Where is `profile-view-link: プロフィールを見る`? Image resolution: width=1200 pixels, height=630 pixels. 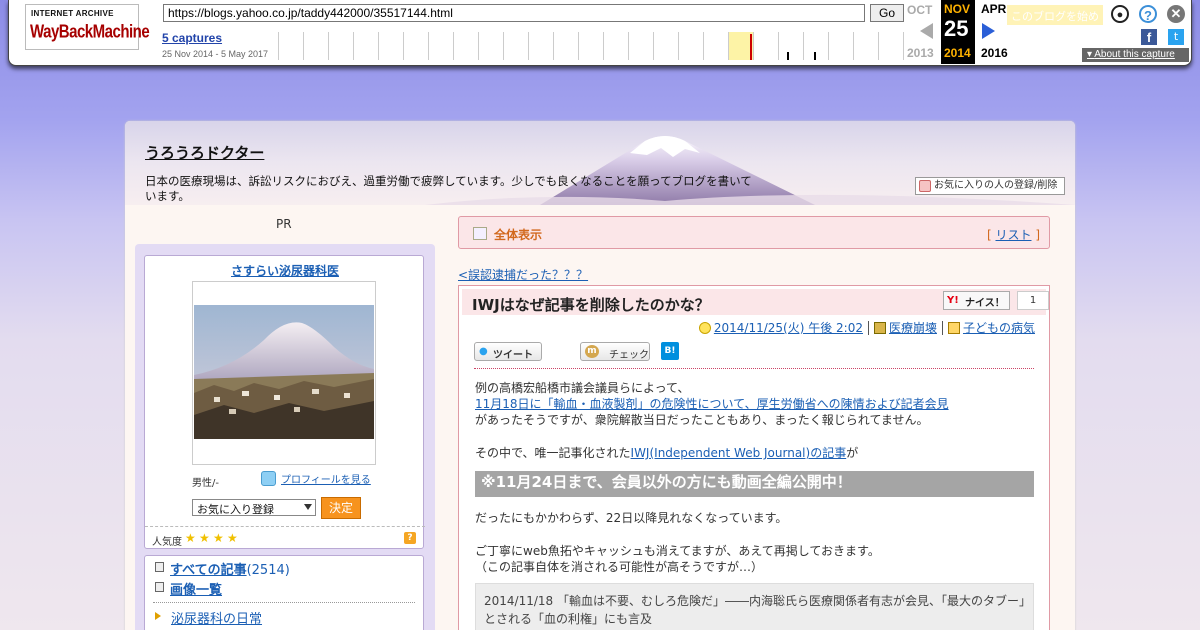
profile-view-link: プロフィールを見る is located at coordinates (316, 478).